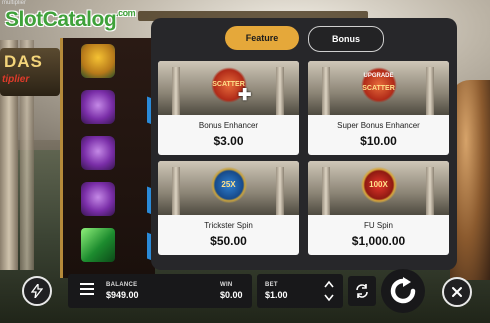 Image resolution: width=490 pixels, height=323 pixels. I want to click on watermark-text: SlotCatalog, so click(61, 19).